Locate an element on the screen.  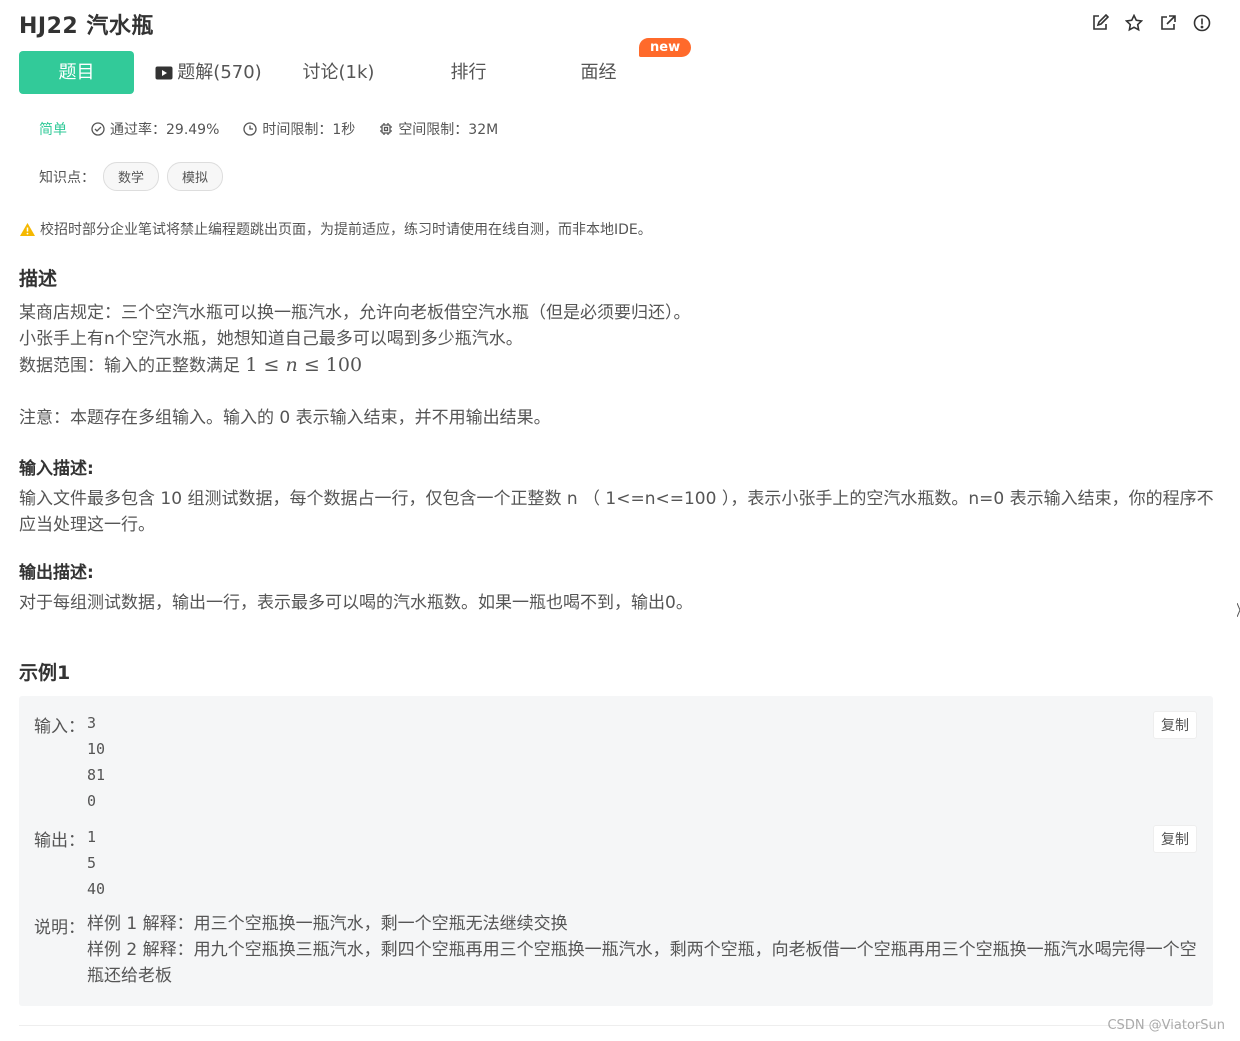
watermark: CSDN @ViatorSun is located at coordinates (1166, 1025).